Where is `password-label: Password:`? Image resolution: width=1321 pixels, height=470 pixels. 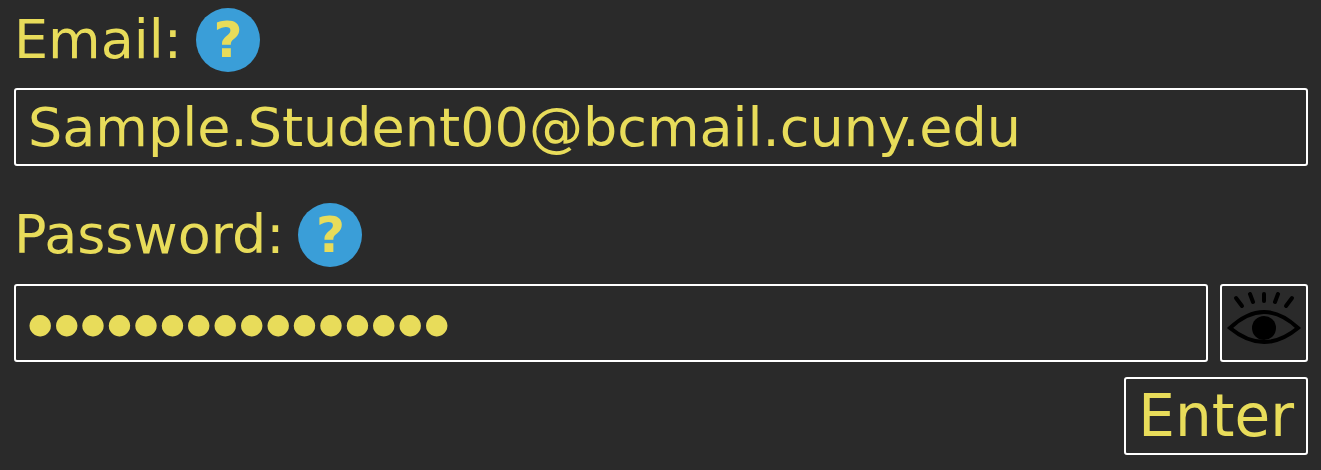
password-label: Password: is located at coordinates (149, 235).